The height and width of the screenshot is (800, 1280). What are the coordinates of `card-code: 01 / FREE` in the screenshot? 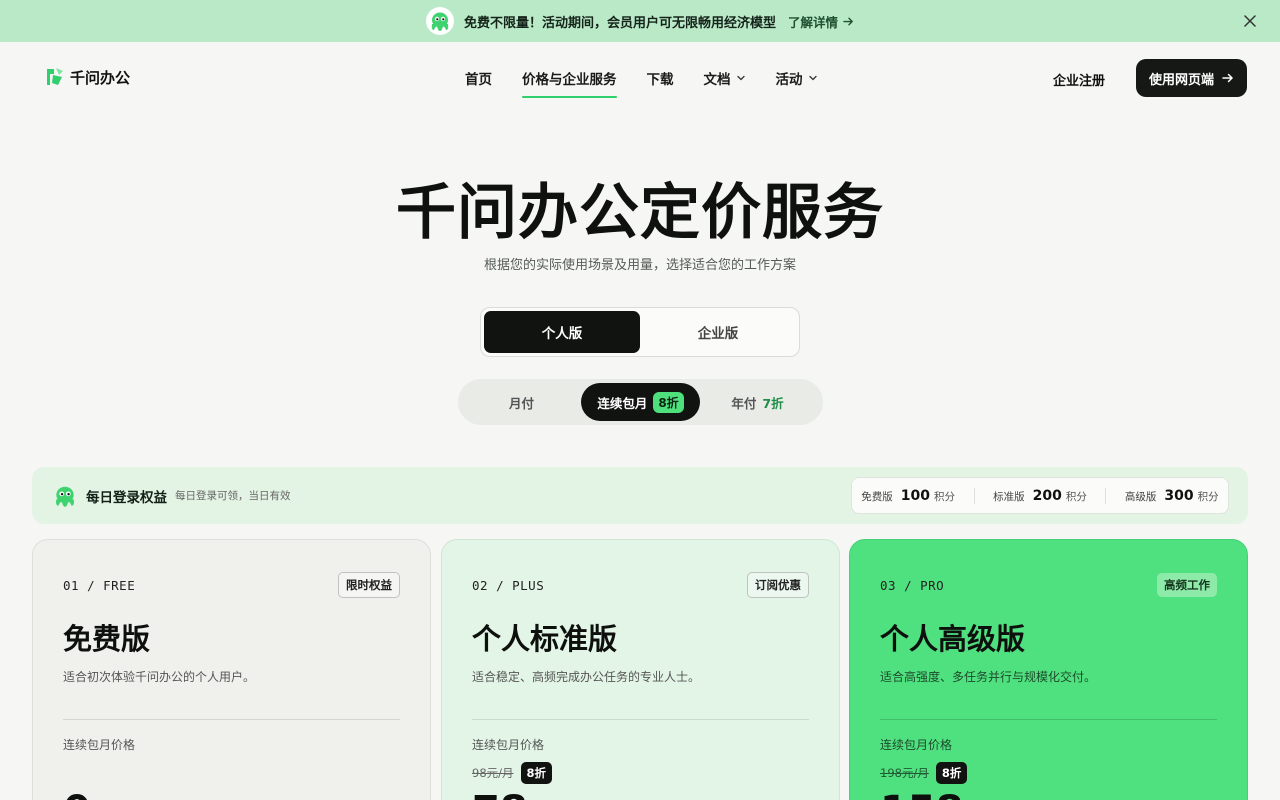 It's located at (99, 585).